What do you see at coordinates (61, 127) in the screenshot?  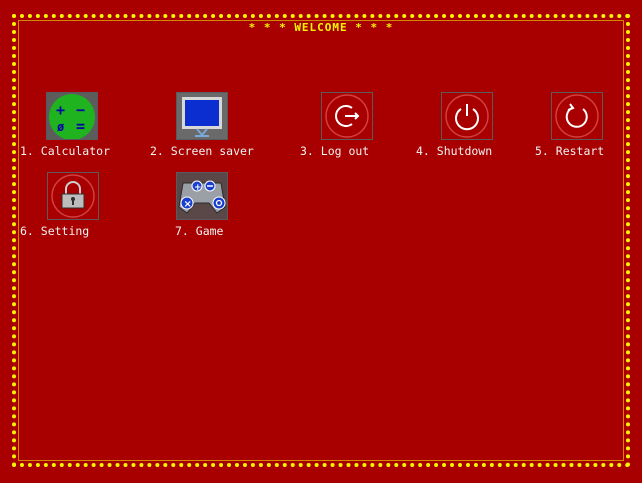 I see `svg-text: ø` at bounding box center [61, 127].